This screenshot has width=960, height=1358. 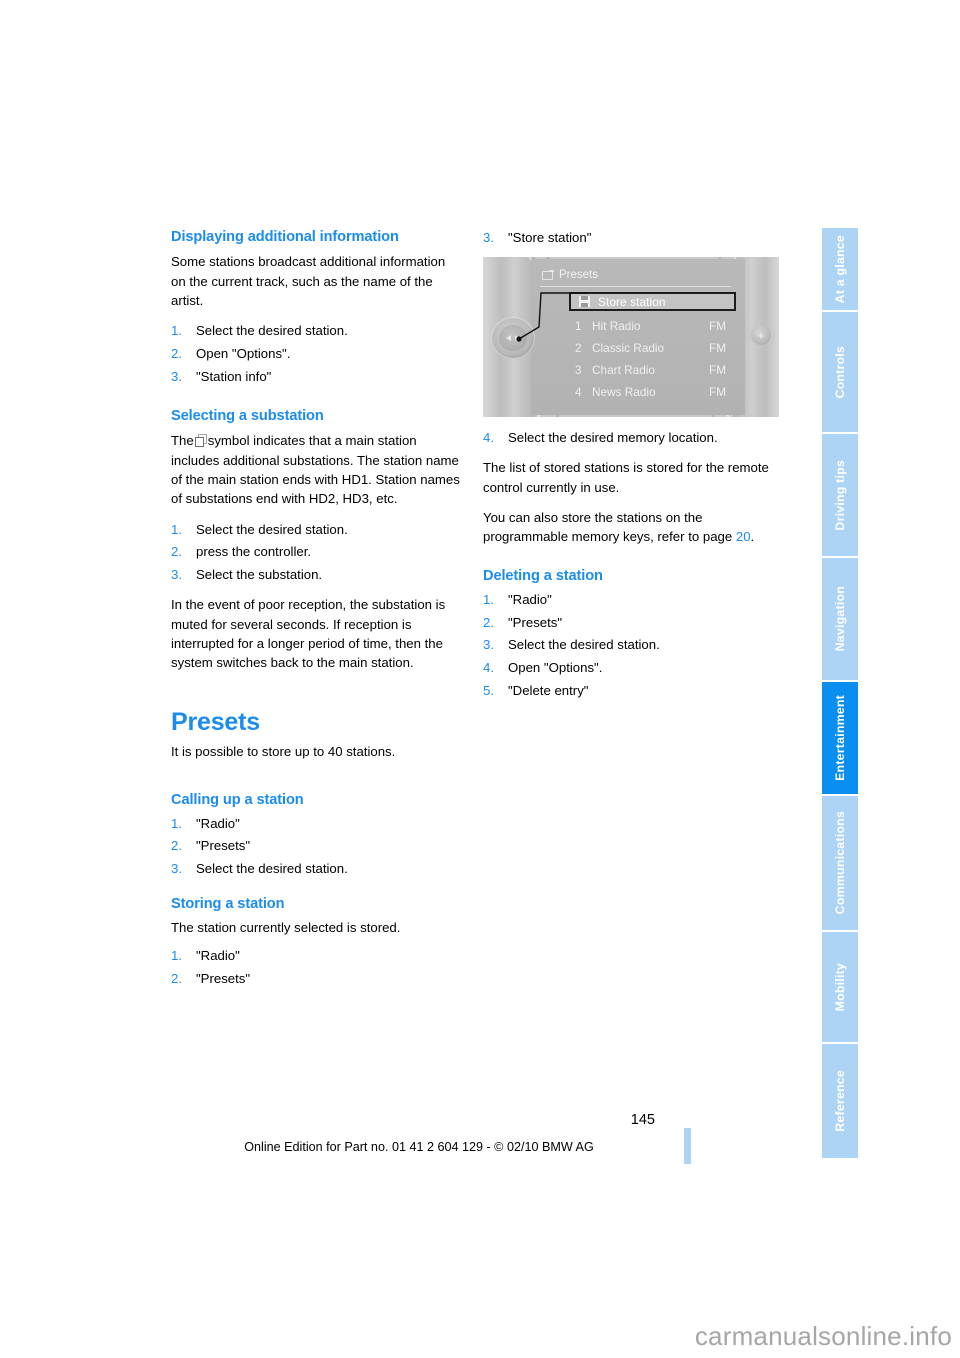 I want to click on preset-name: Hit Radio, so click(x=616, y=326).